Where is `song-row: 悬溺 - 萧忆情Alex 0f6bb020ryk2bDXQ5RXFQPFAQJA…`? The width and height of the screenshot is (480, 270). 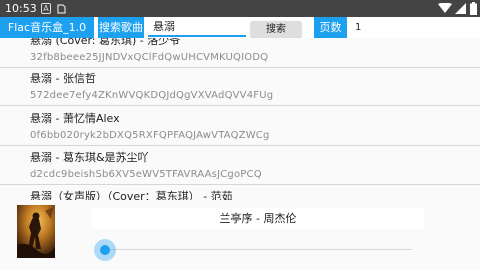
song-row: 悬溺 - 萧忆情Alex 0f6bb020ryk2bDXQ5RXFQPFAQJA… is located at coordinates (240, 127).